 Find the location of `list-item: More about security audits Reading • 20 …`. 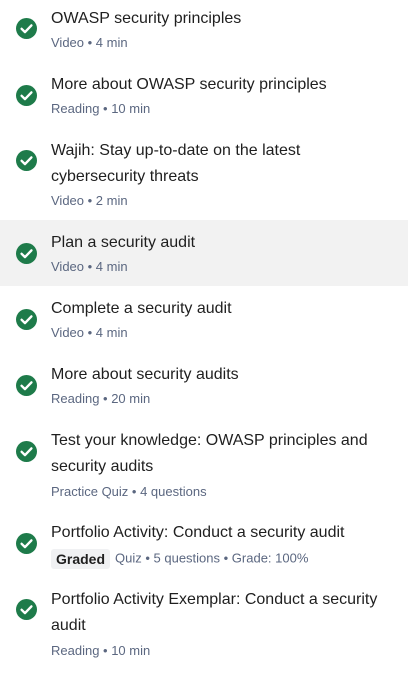

list-item: More about security audits Reading • 20 … is located at coordinates (204, 385).